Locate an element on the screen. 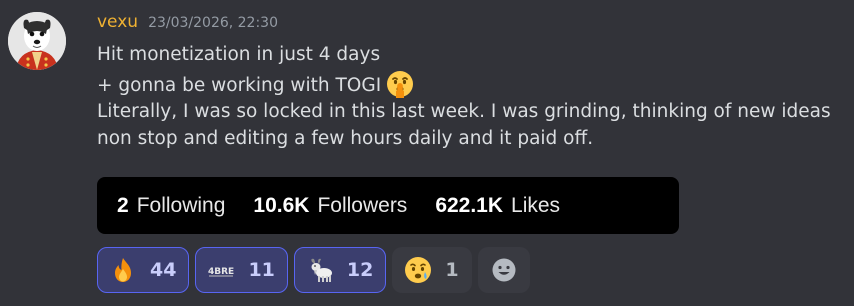 This screenshot has width=854, height=306. add-reaction-button is located at coordinates (503, 270).